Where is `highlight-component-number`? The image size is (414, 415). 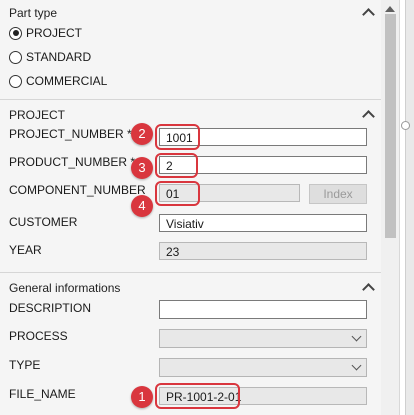 highlight-component-number is located at coordinates (177, 193).